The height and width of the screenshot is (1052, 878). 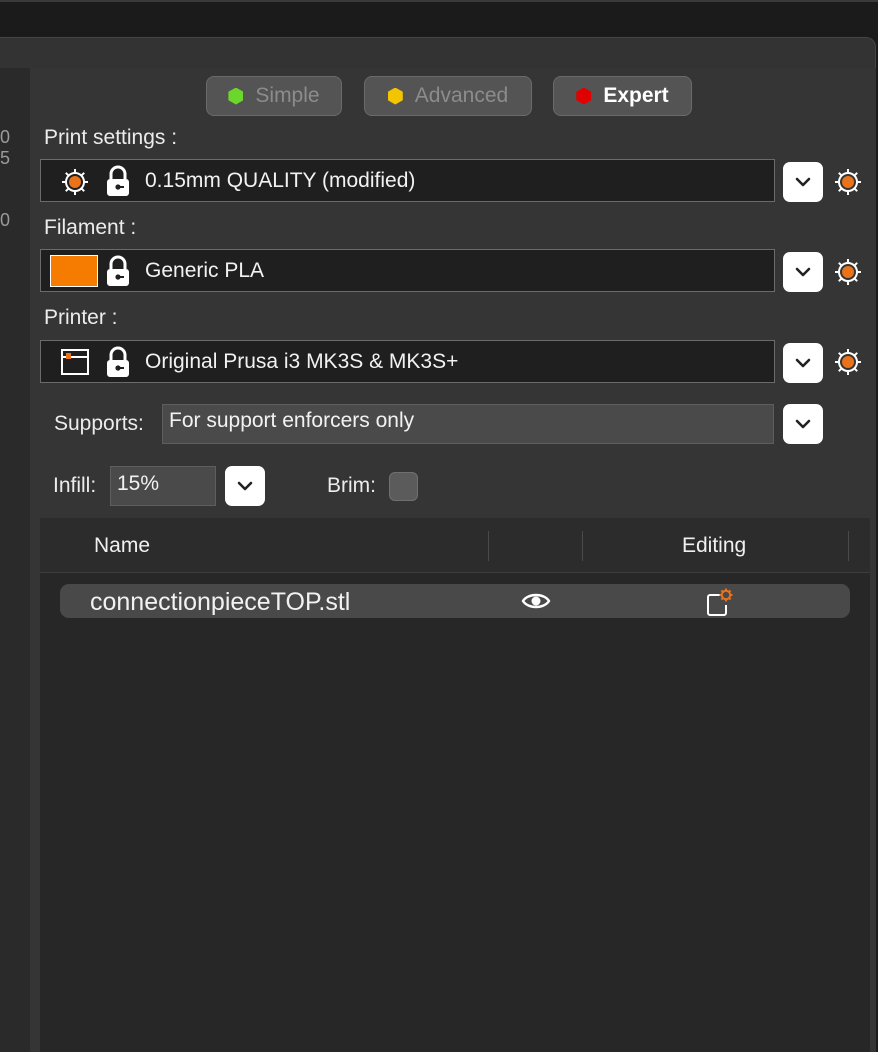 I want to click on printer-dropdown-button, so click(x=803, y=363).